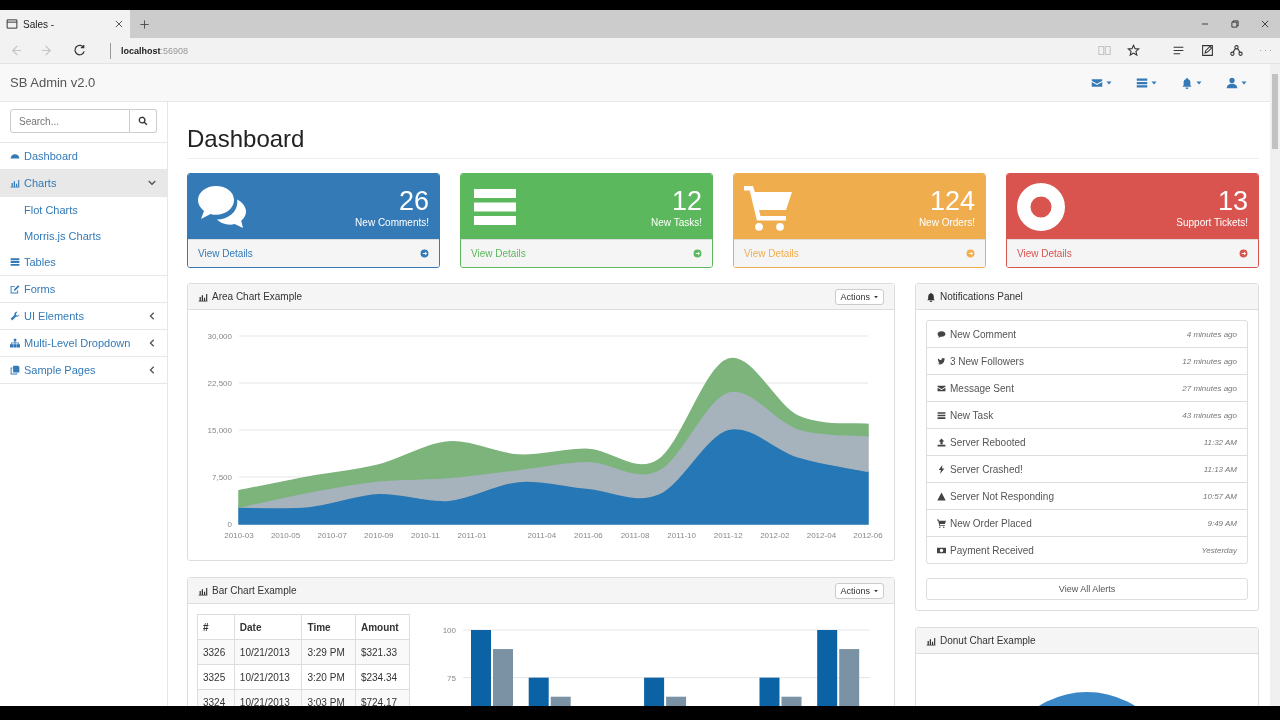 The image size is (1280, 720). I want to click on address-field: localhost:56908, so click(155, 50).